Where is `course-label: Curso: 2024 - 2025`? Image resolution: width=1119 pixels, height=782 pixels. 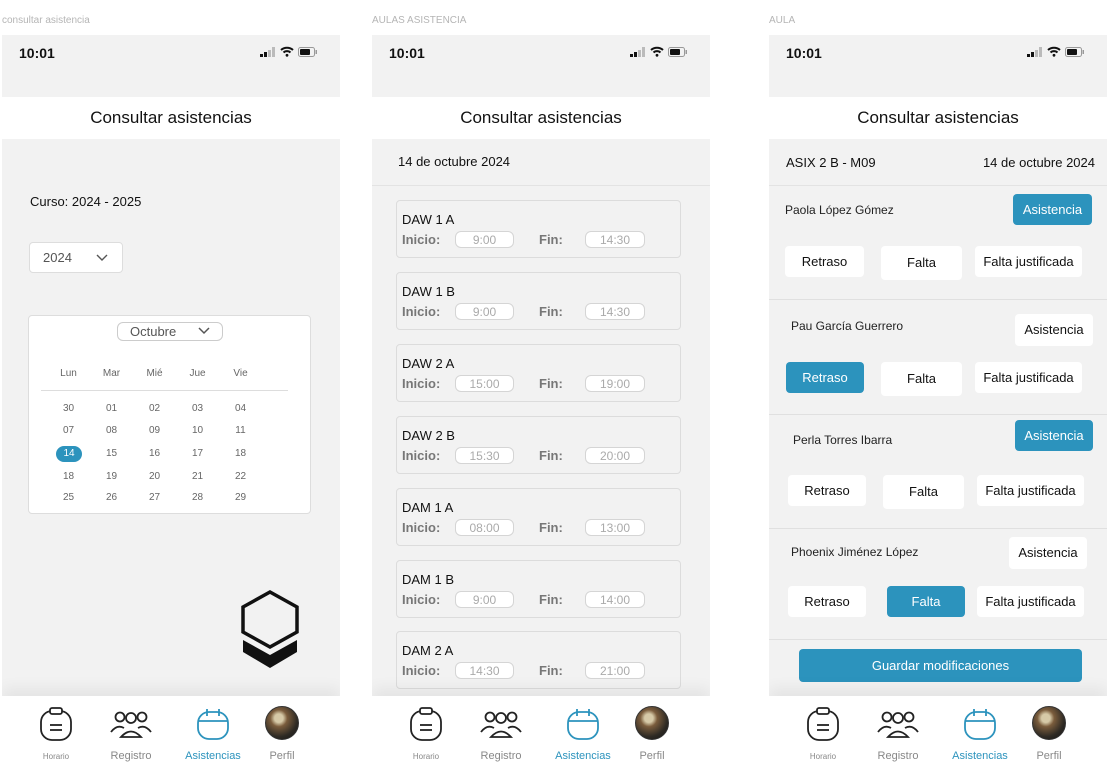
course-label: Curso: 2024 - 2025 is located at coordinates (86, 201).